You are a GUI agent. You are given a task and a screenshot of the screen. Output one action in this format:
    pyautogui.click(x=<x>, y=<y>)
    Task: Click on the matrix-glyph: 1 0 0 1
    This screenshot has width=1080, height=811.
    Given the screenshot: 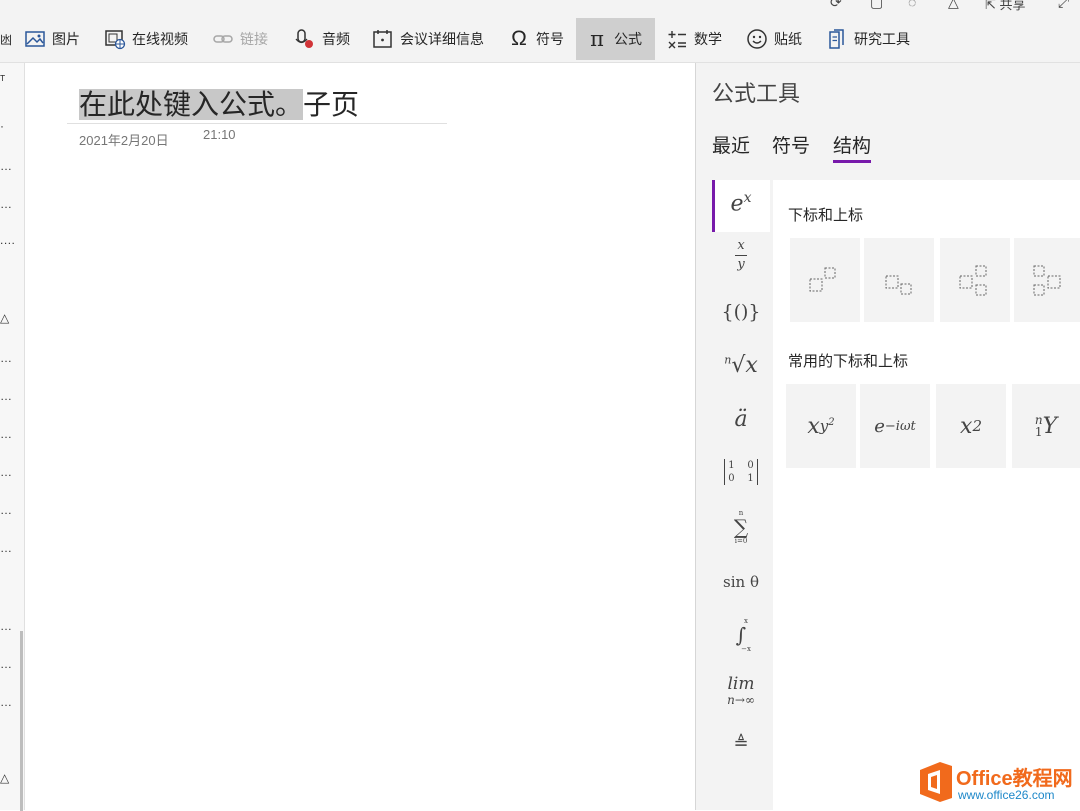 What is the action you would take?
    pyautogui.click(x=740, y=472)
    